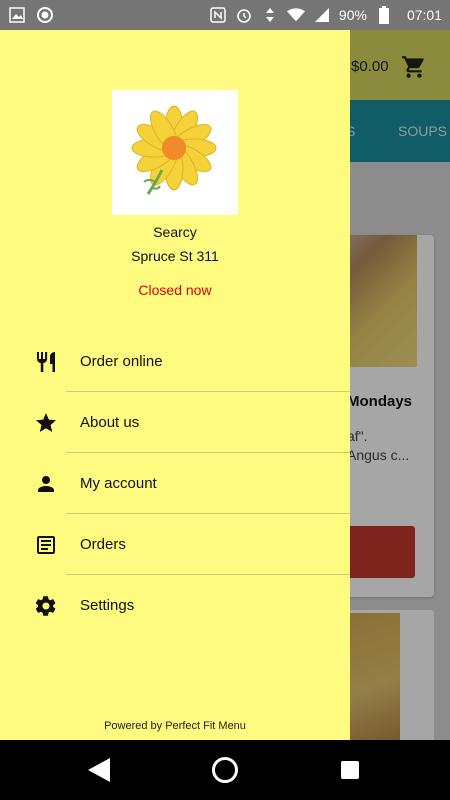 The height and width of the screenshot is (800, 450). I want to click on circle-icon, so click(45, 15).